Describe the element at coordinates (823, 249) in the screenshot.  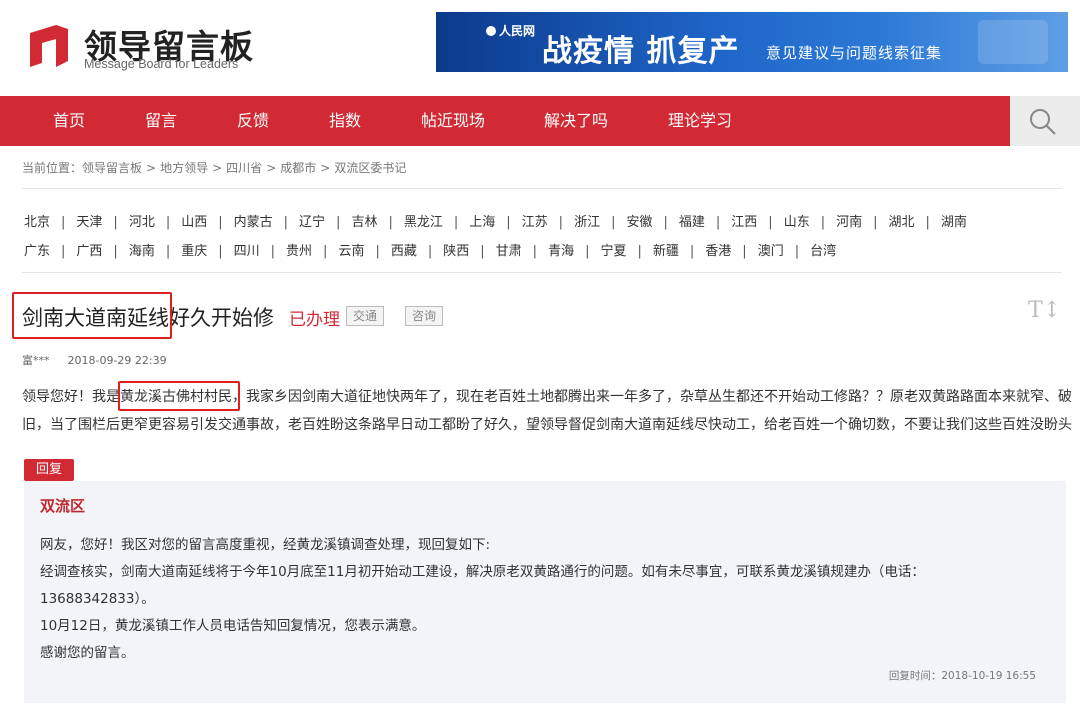
I see `province-link: 台湾` at that location.